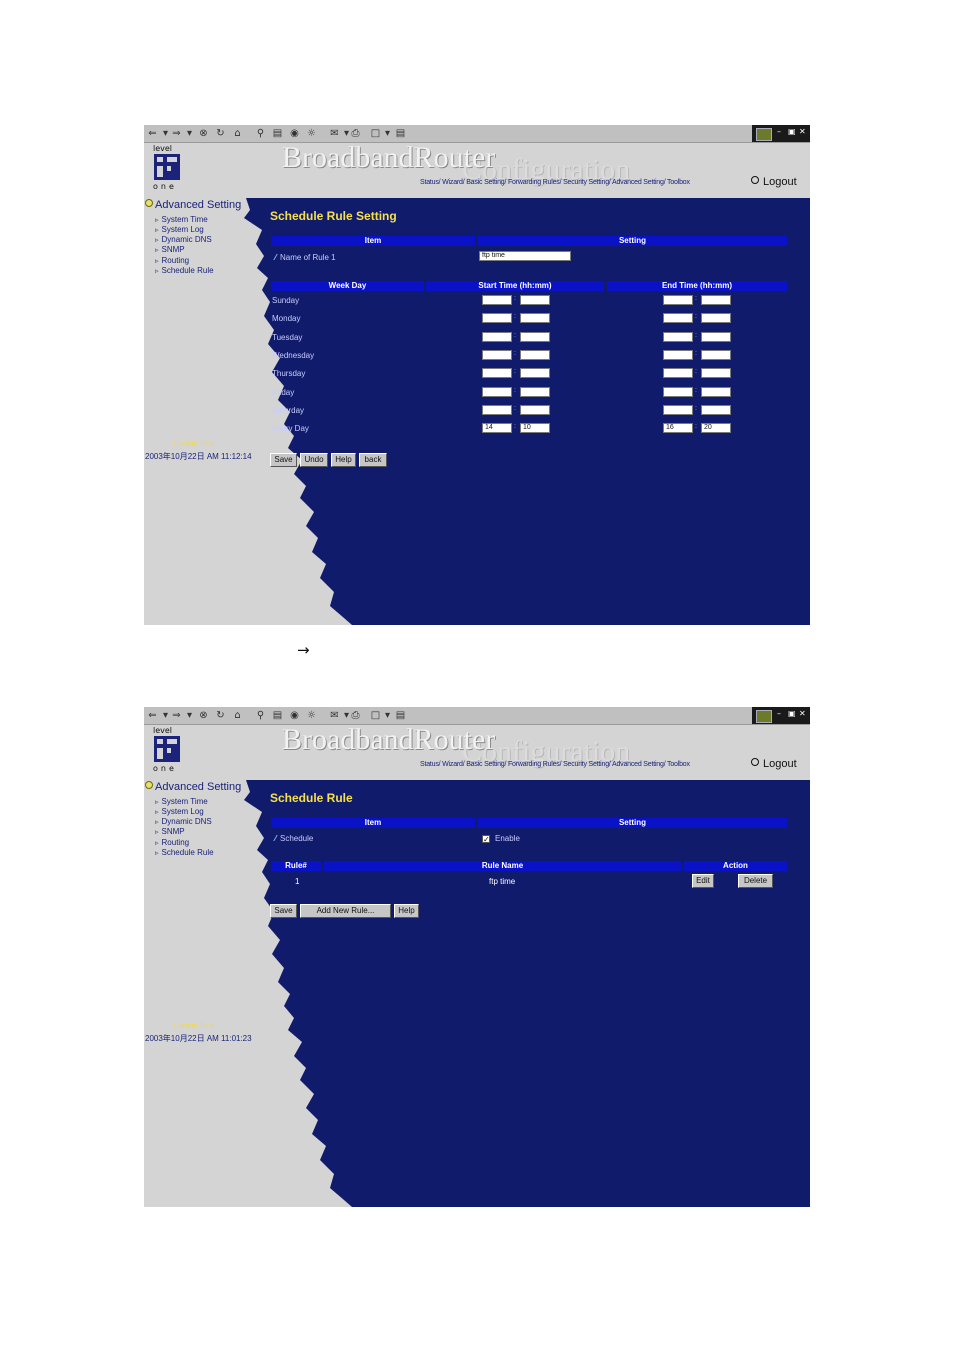 The image size is (954, 1351). What do you see at coordinates (314, 460) in the screenshot?
I see `undo-button: Undo` at bounding box center [314, 460].